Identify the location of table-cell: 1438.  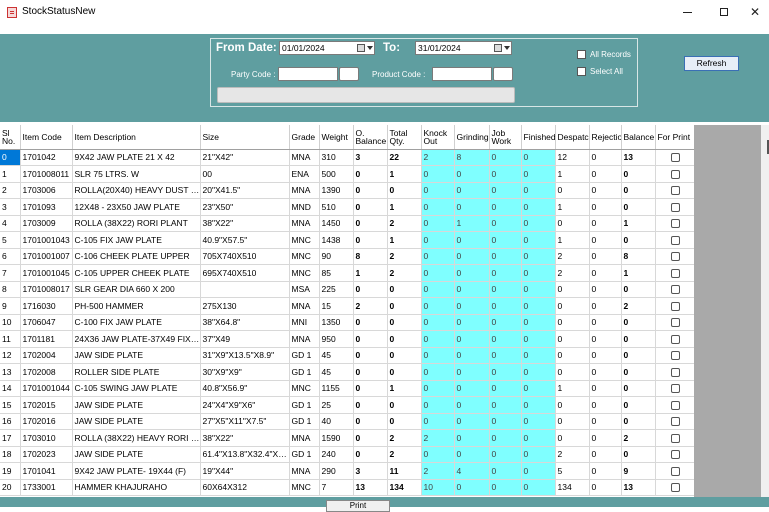
(336, 240).